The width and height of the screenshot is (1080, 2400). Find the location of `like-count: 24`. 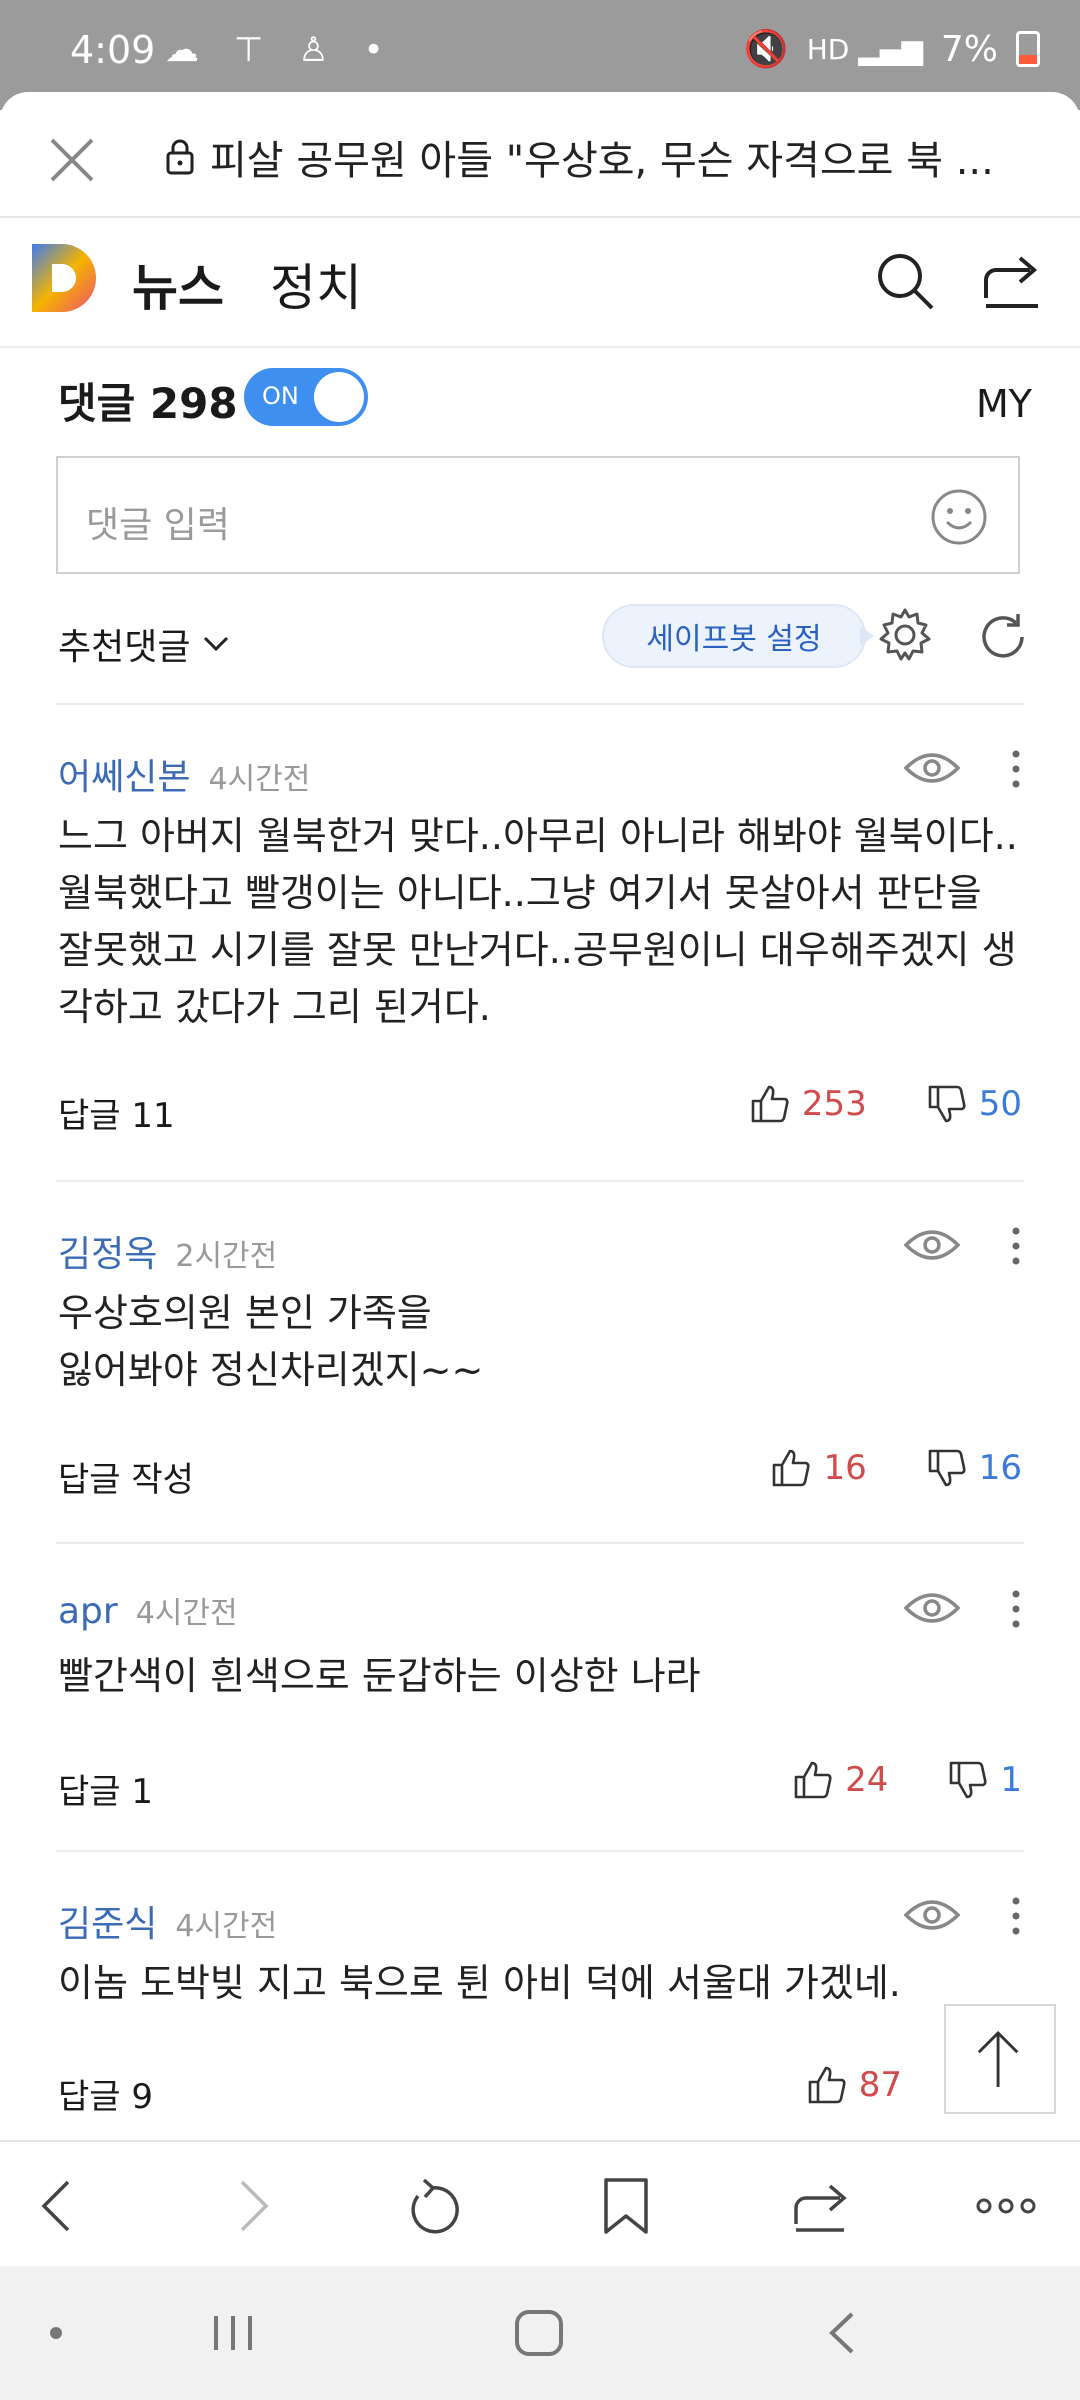

like-count: 24 is located at coordinates (867, 1780).